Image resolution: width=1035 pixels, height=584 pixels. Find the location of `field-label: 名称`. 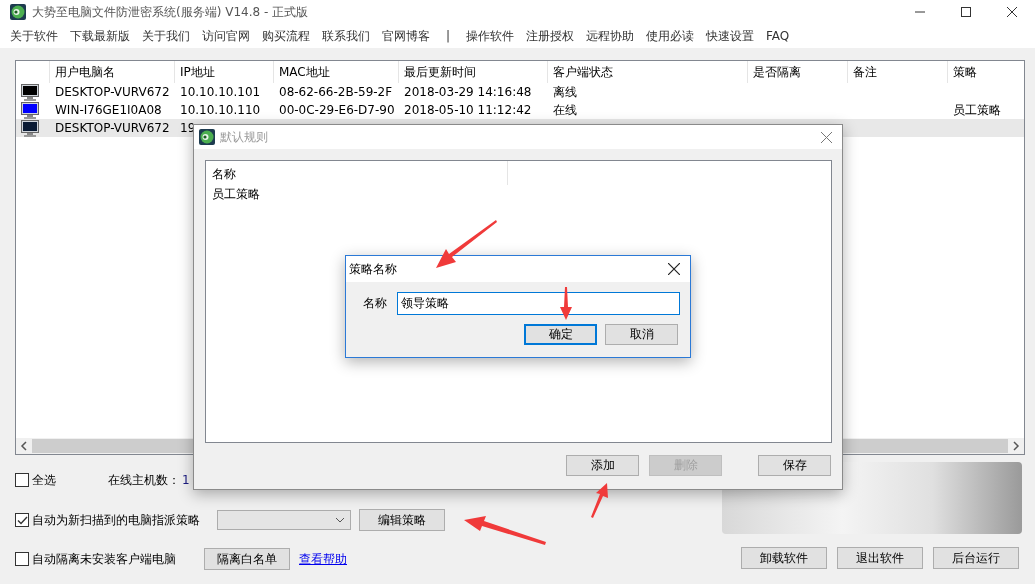

field-label: 名称 is located at coordinates (375, 303).